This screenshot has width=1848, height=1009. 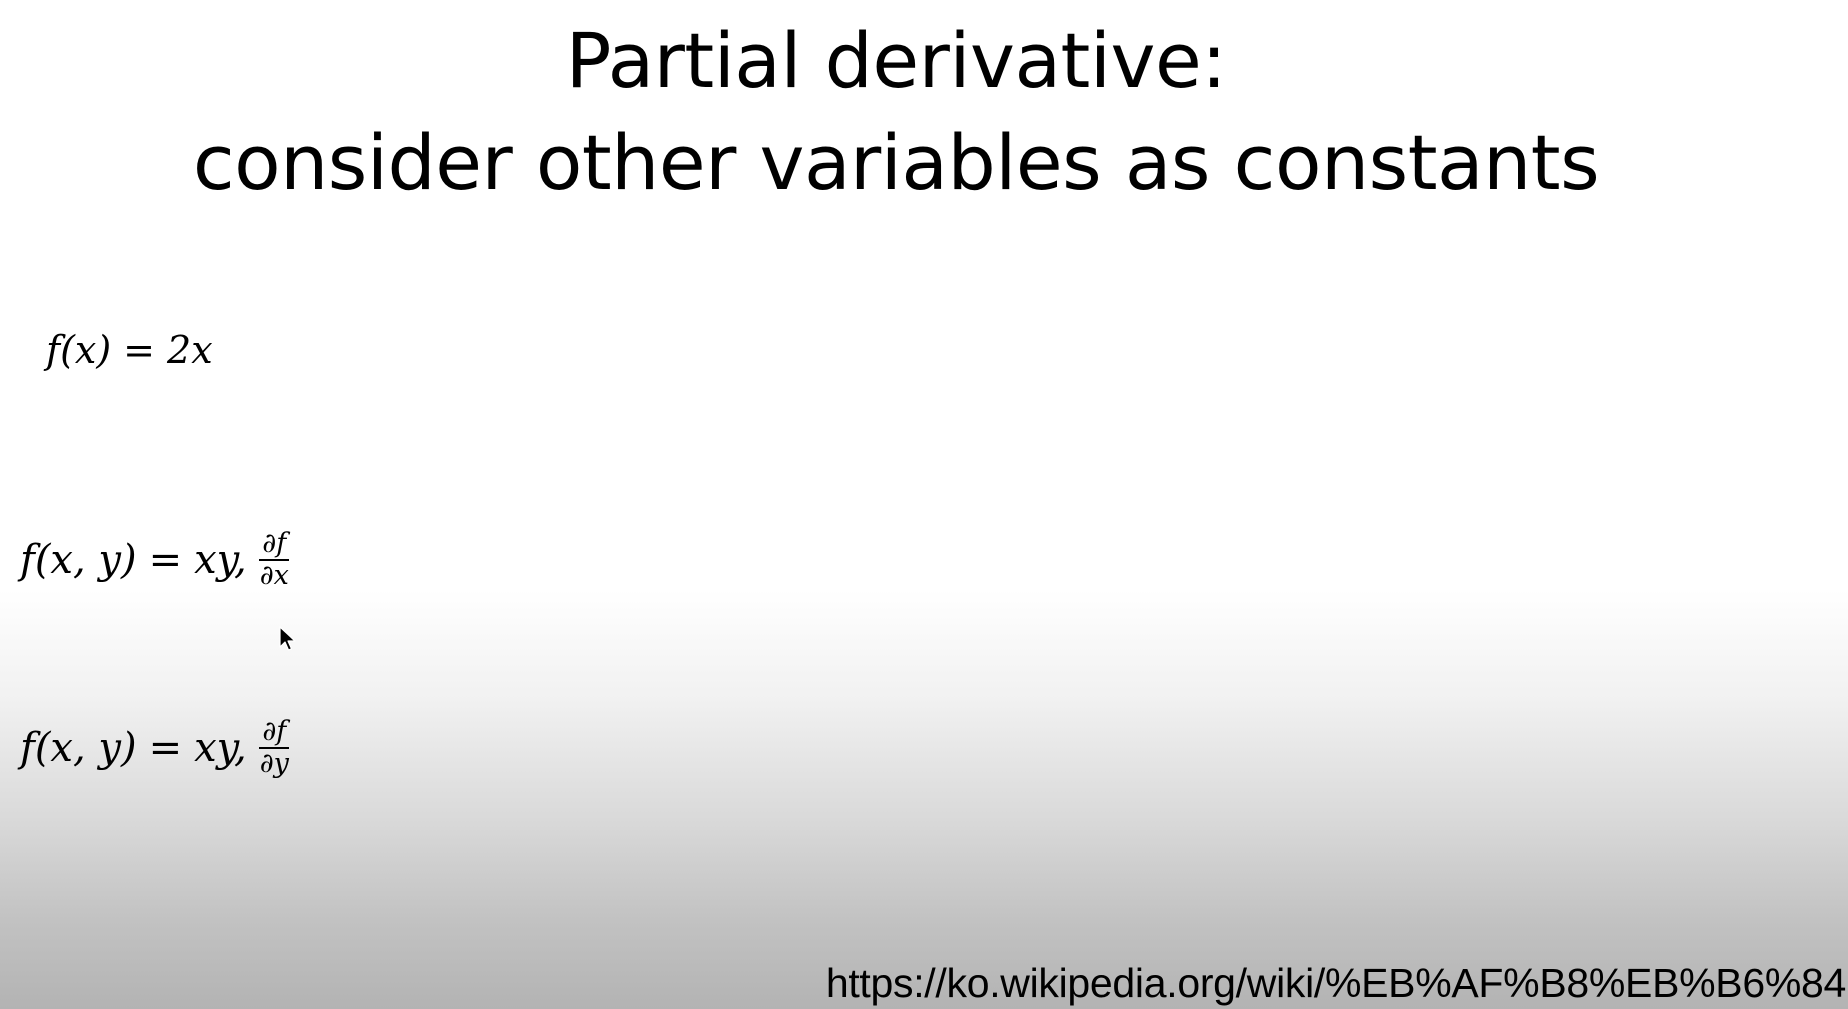 What do you see at coordinates (86, 350) in the screenshot?
I see `formula-arguments: (x)` at bounding box center [86, 350].